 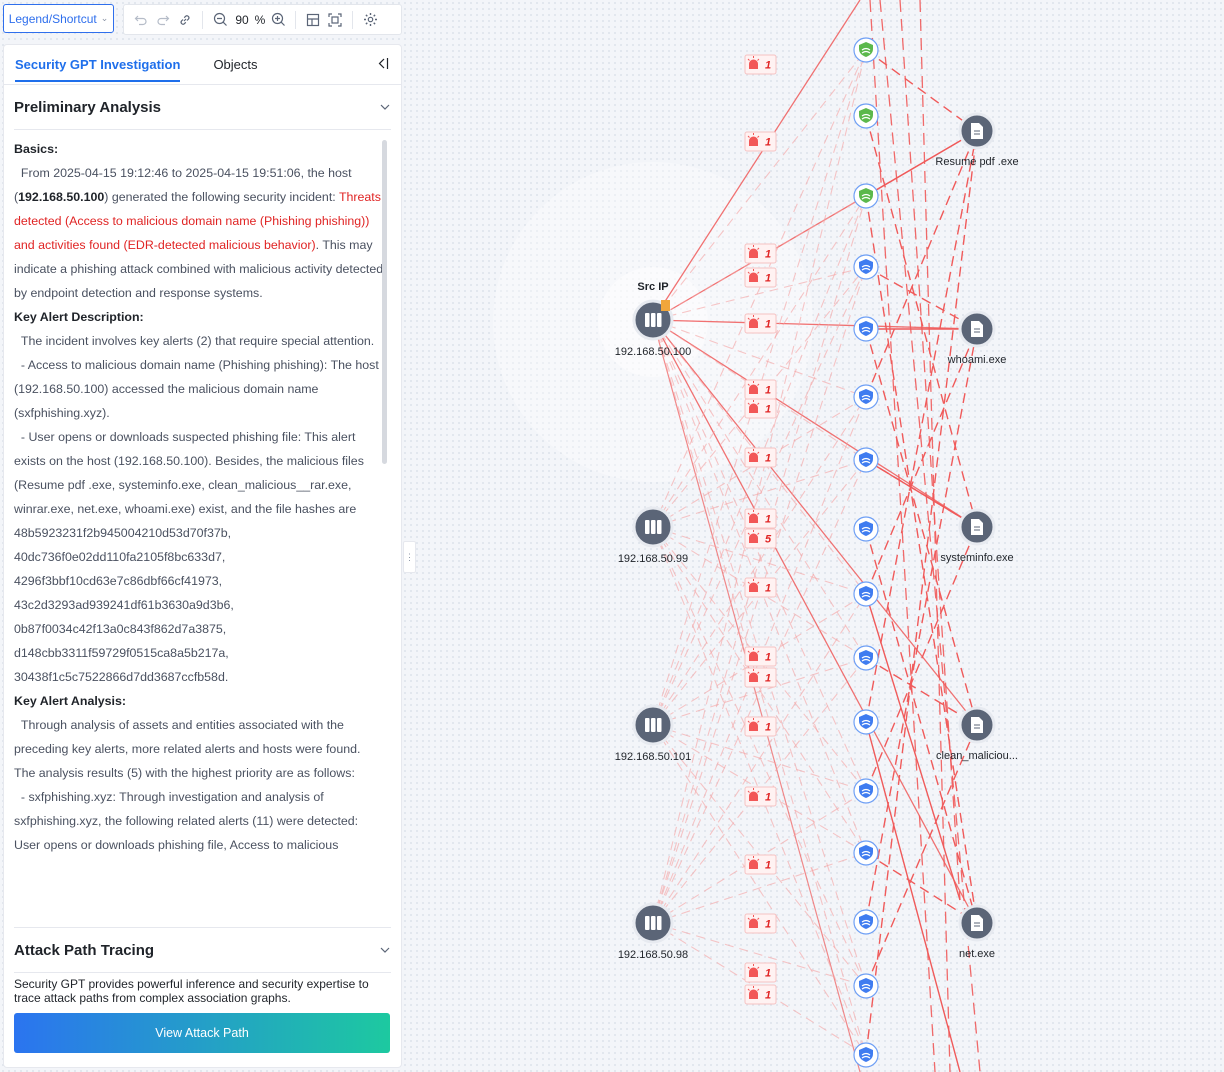 What do you see at coordinates (185, 20) in the screenshot?
I see `link-icon` at bounding box center [185, 20].